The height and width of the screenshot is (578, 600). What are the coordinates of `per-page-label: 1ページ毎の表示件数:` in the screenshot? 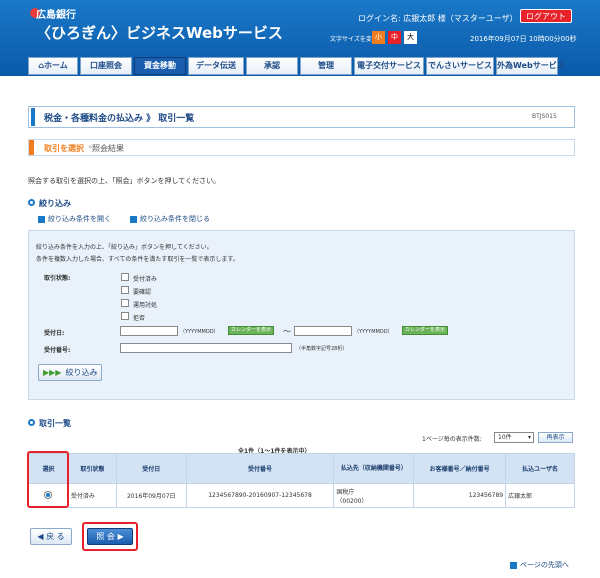 It's located at (452, 439).